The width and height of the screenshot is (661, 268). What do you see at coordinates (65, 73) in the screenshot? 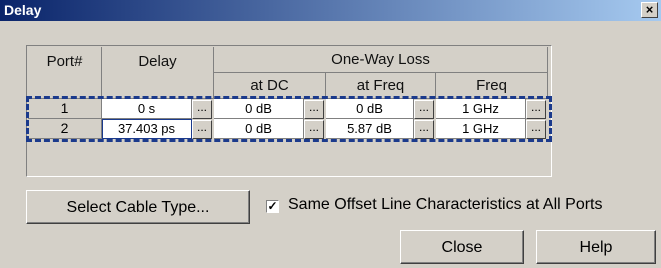
I see `header-port: Port#` at bounding box center [65, 73].